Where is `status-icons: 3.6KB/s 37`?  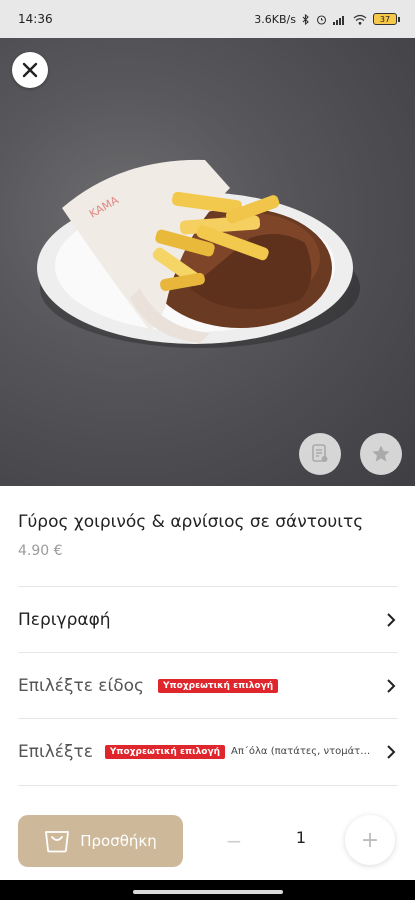 status-icons: 3.6KB/s 37 is located at coordinates (327, 19).